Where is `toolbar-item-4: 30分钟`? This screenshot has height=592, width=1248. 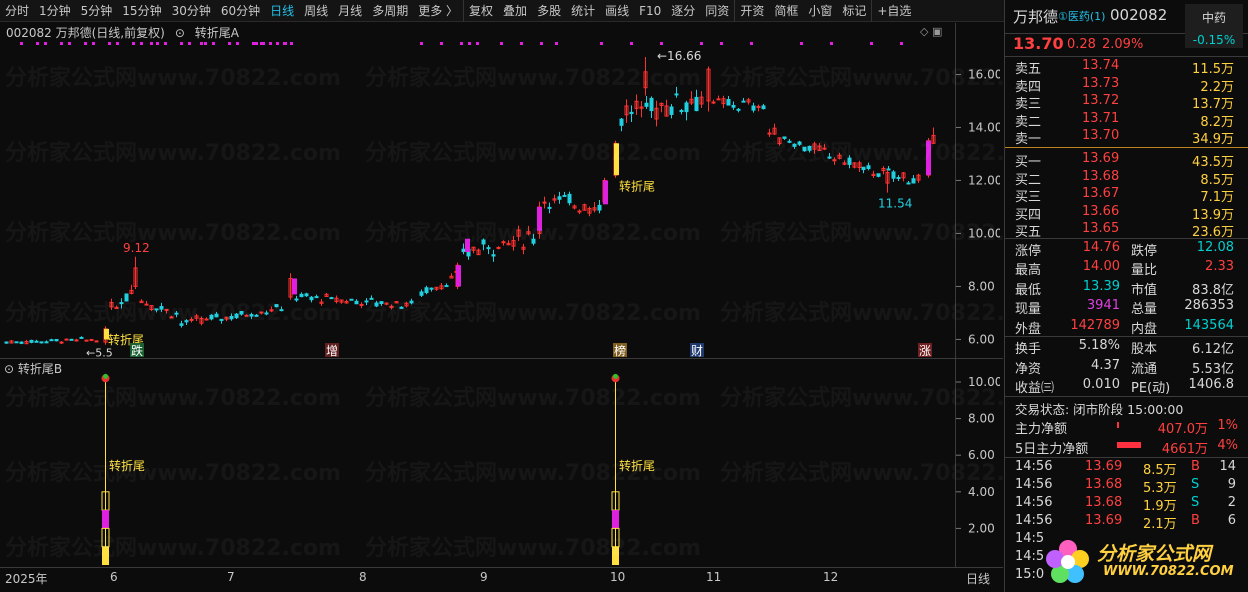
toolbar-item-4: 30分钟 is located at coordinates (191, 11).